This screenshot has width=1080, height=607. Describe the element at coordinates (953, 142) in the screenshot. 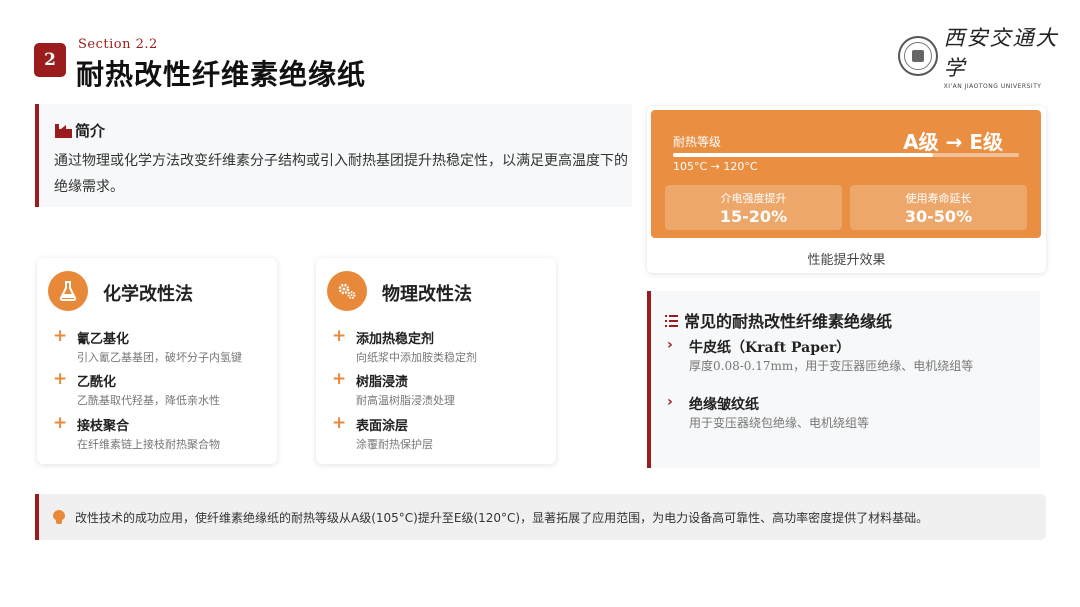

I see `heat-grade-value: A级 → E级` at that location.